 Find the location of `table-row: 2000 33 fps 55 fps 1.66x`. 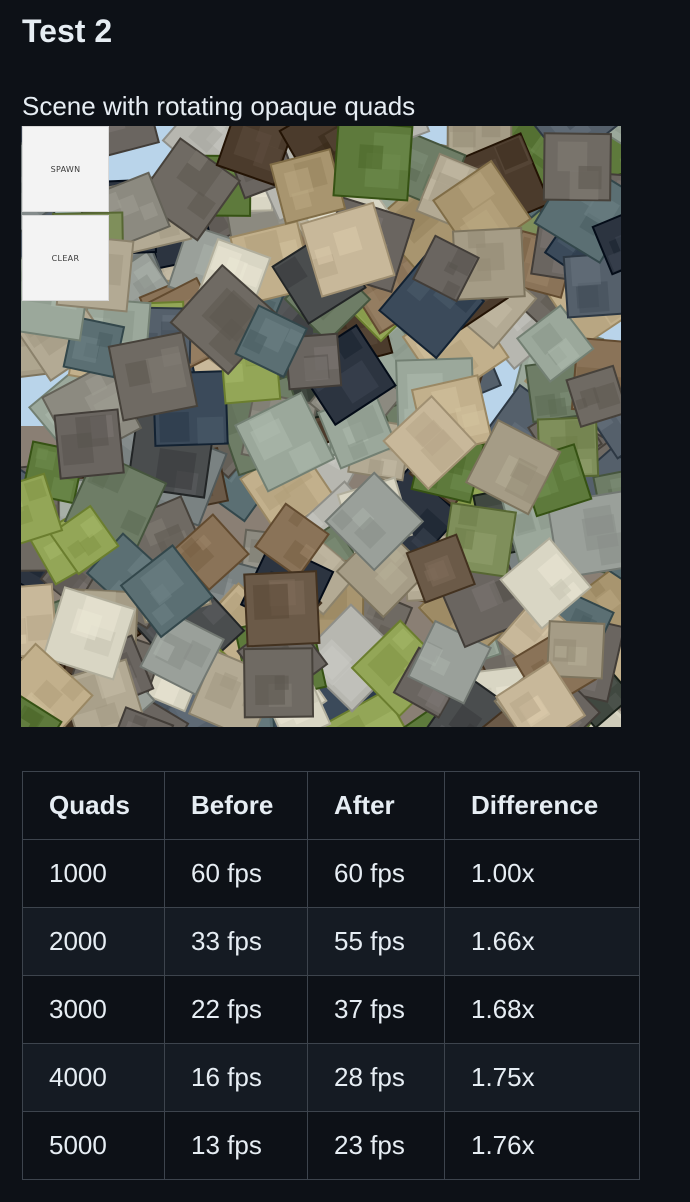

table-row: 2000 33 fps 55 fps 1.66x is located at coordinates (331, 941).